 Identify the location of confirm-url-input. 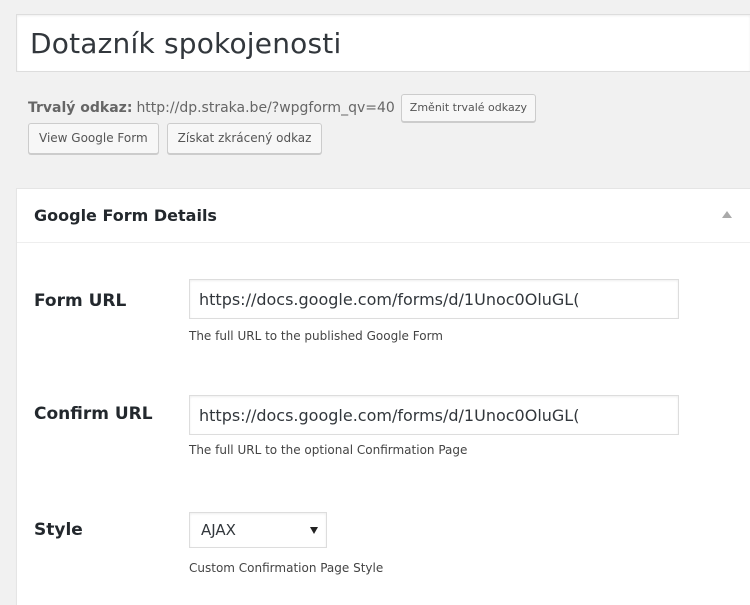
(434, 415).